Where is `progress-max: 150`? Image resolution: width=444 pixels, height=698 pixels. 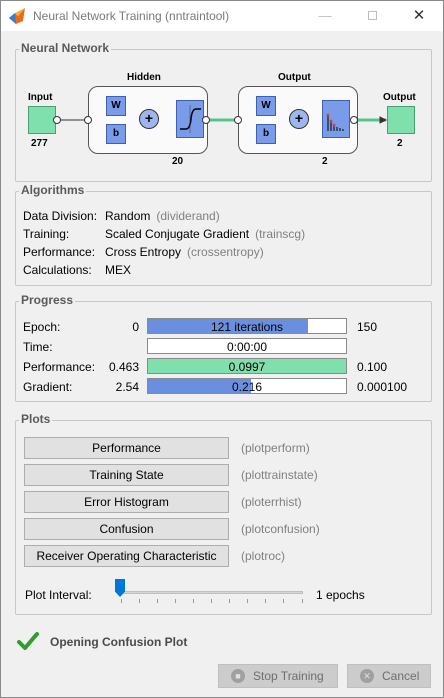 progress-max: 150 is located at coordinates (367, 327).